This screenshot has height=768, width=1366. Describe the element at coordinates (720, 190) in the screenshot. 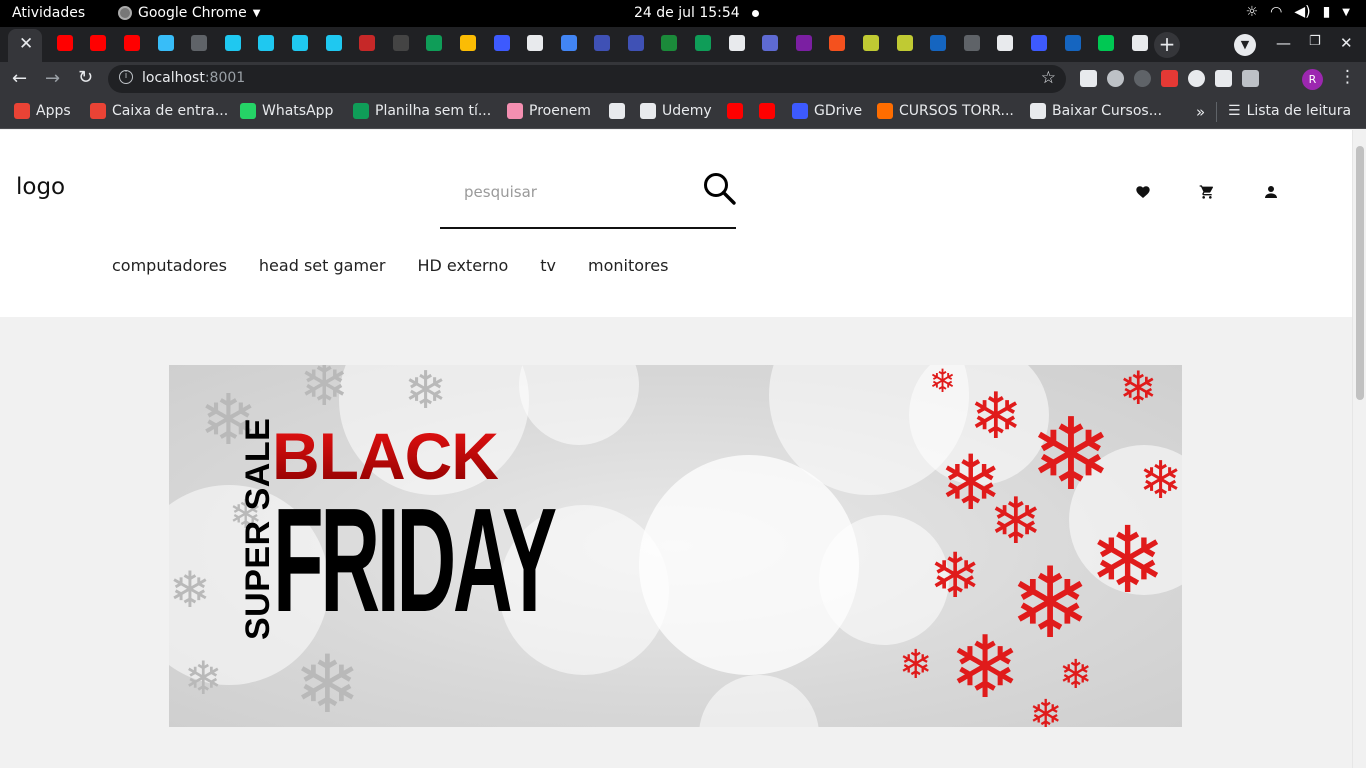

I see `search-button` at that location.